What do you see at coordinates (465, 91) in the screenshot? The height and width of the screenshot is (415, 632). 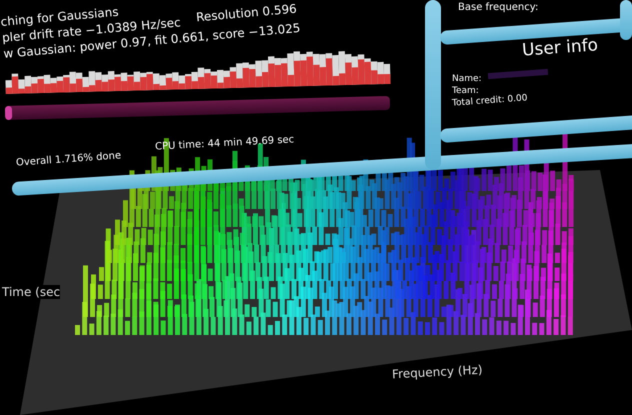 I see `team-label: Team:` at bounding box center [465, 91].